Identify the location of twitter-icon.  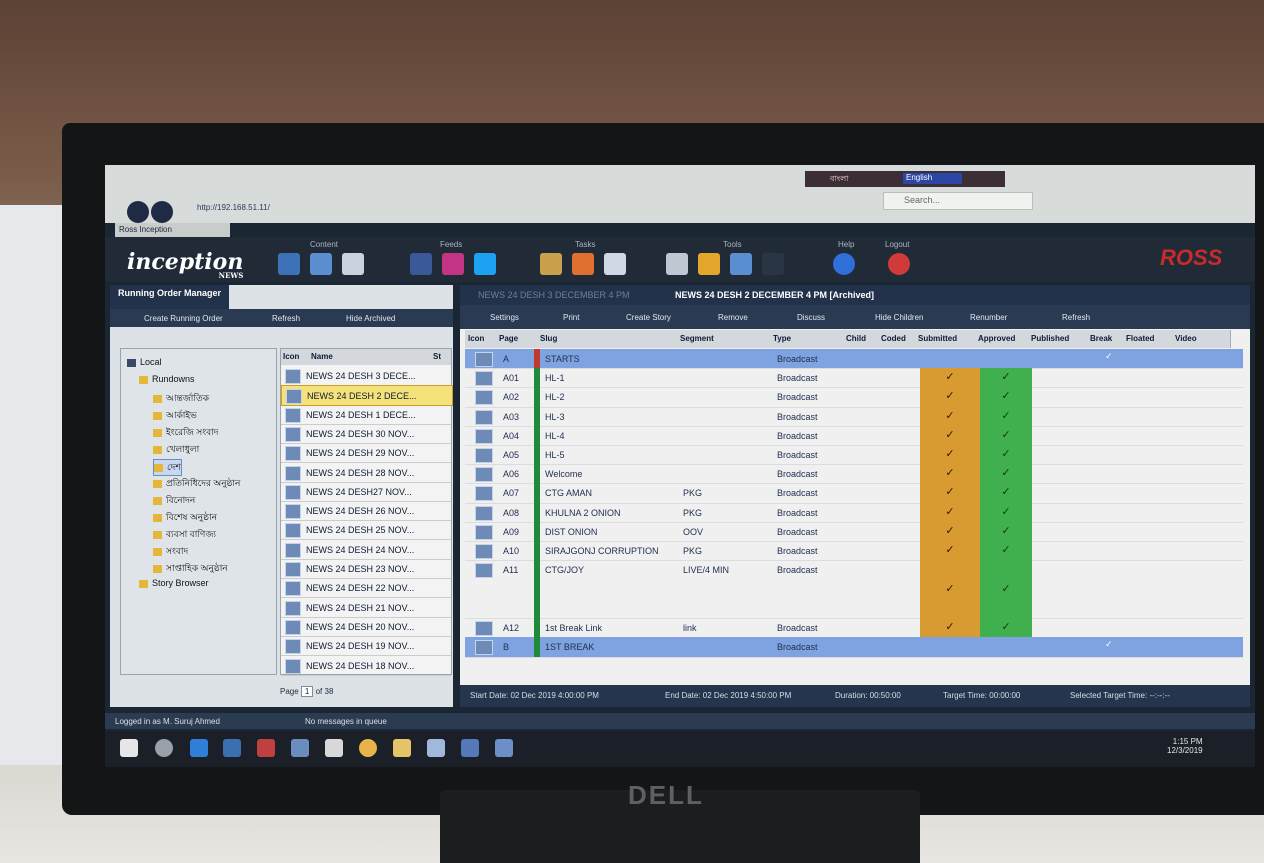
(485, 264).